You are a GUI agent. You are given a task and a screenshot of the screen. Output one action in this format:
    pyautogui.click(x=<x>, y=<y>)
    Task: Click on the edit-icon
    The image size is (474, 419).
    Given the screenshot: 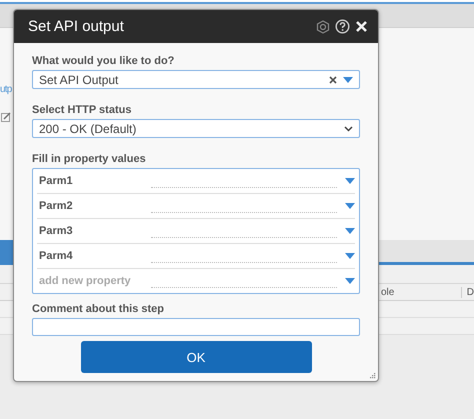 What is the action you would take?
    pyautogui.click(x=6, y=117)
    